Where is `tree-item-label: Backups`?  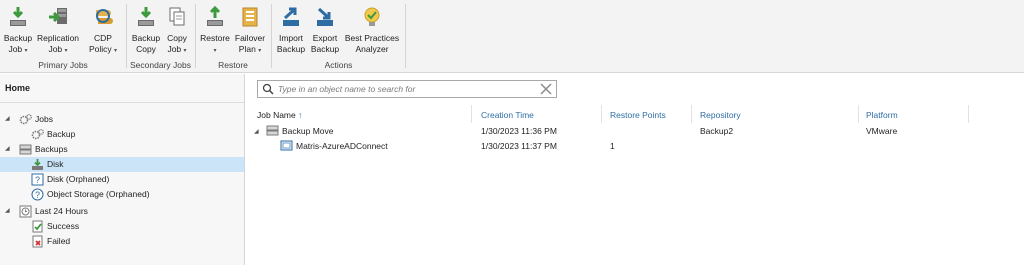 tree-item-label: Backups is located at coordinates (51, 149).